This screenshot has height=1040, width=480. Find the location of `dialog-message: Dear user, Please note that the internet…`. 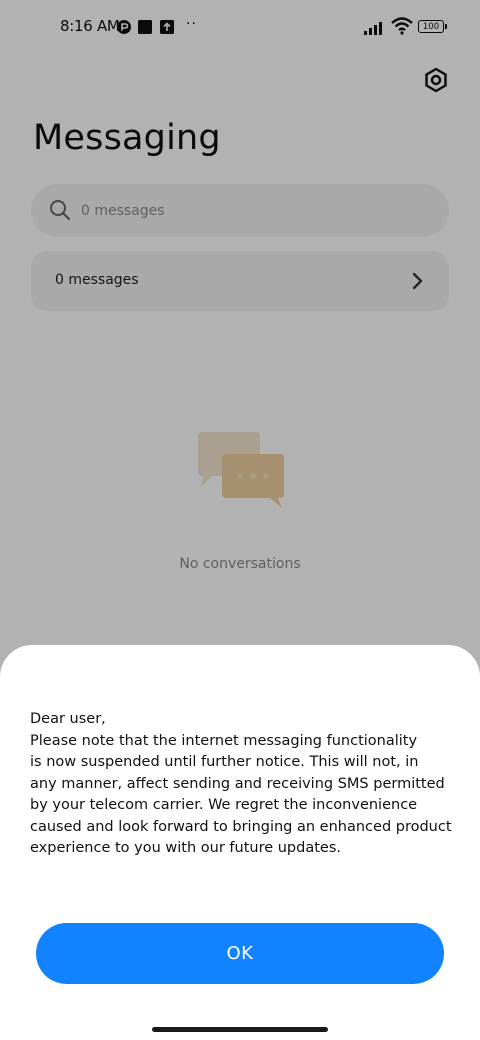

dialog-message: Dear user, Please note that the internet… is located at coordinates (241, 783).